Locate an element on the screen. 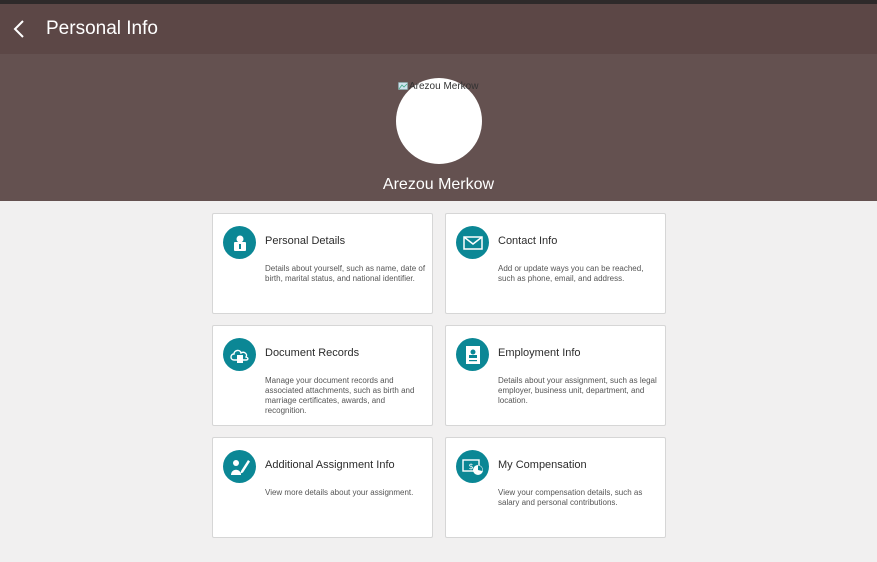  chevron-left-icon is located at coordinates (18, 29).